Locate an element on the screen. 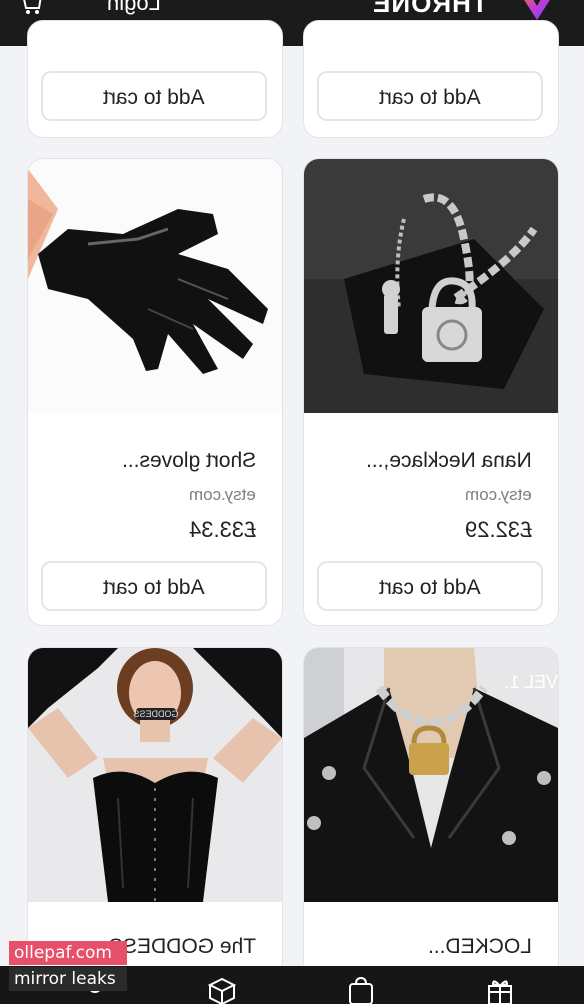 The height and width of the screenshot is (1004, 584). cart-icon is located at coordinates (35, 8).